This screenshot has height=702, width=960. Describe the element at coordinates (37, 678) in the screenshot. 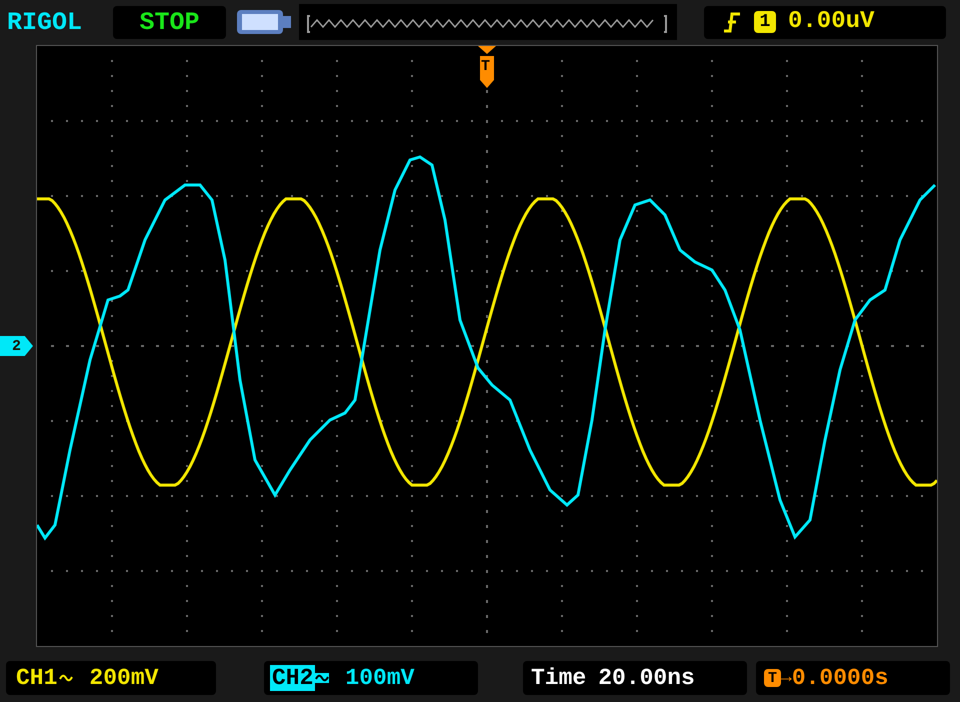

I see `channel-label: CH1` at that location.